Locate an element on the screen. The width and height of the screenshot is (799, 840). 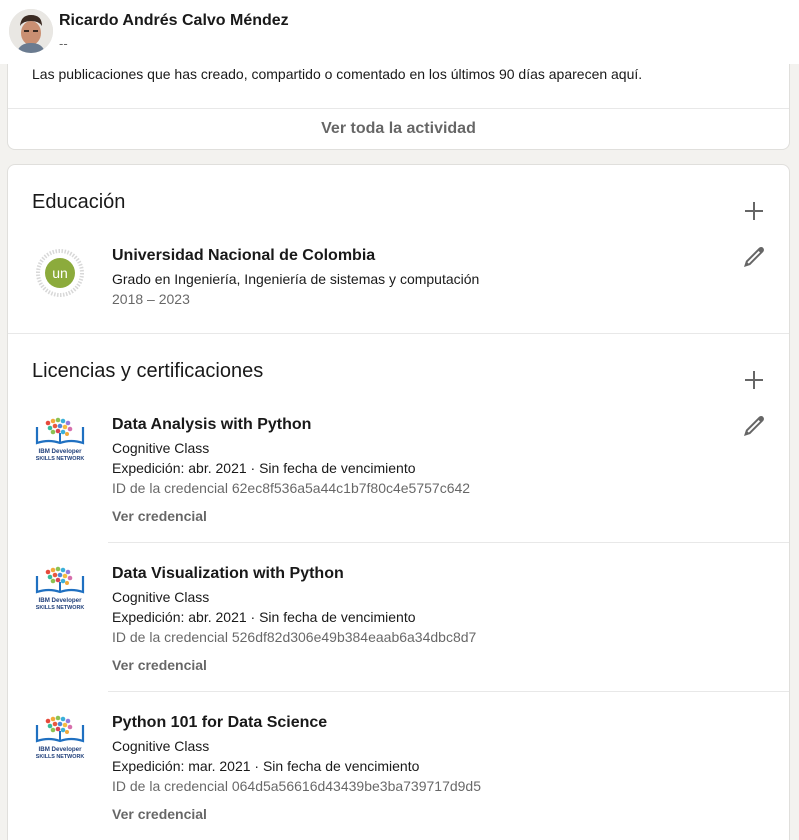
edit-certifications-button is located at coordinates (754, 426).